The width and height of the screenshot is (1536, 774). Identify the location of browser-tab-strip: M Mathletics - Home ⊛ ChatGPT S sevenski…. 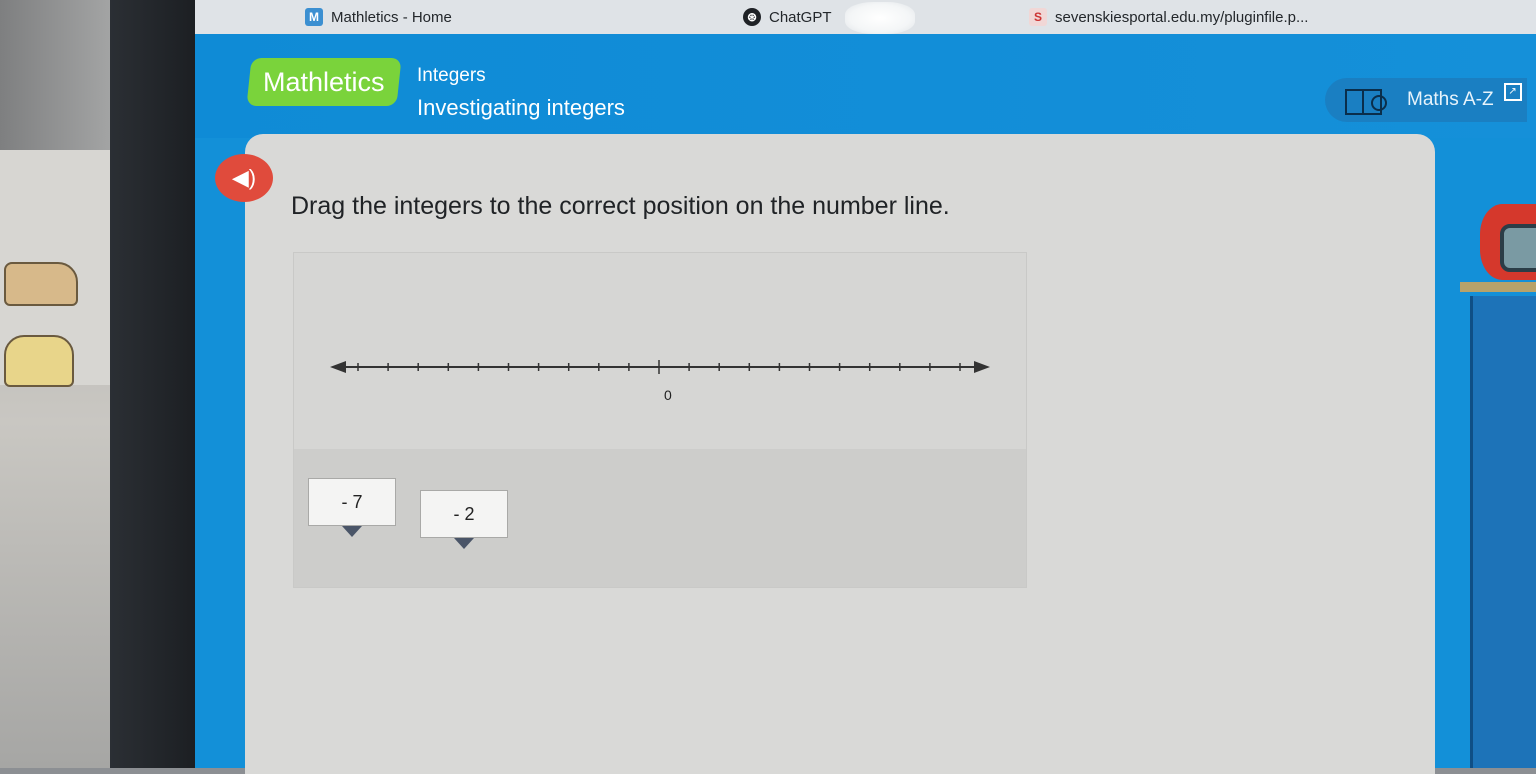
(865, 17).